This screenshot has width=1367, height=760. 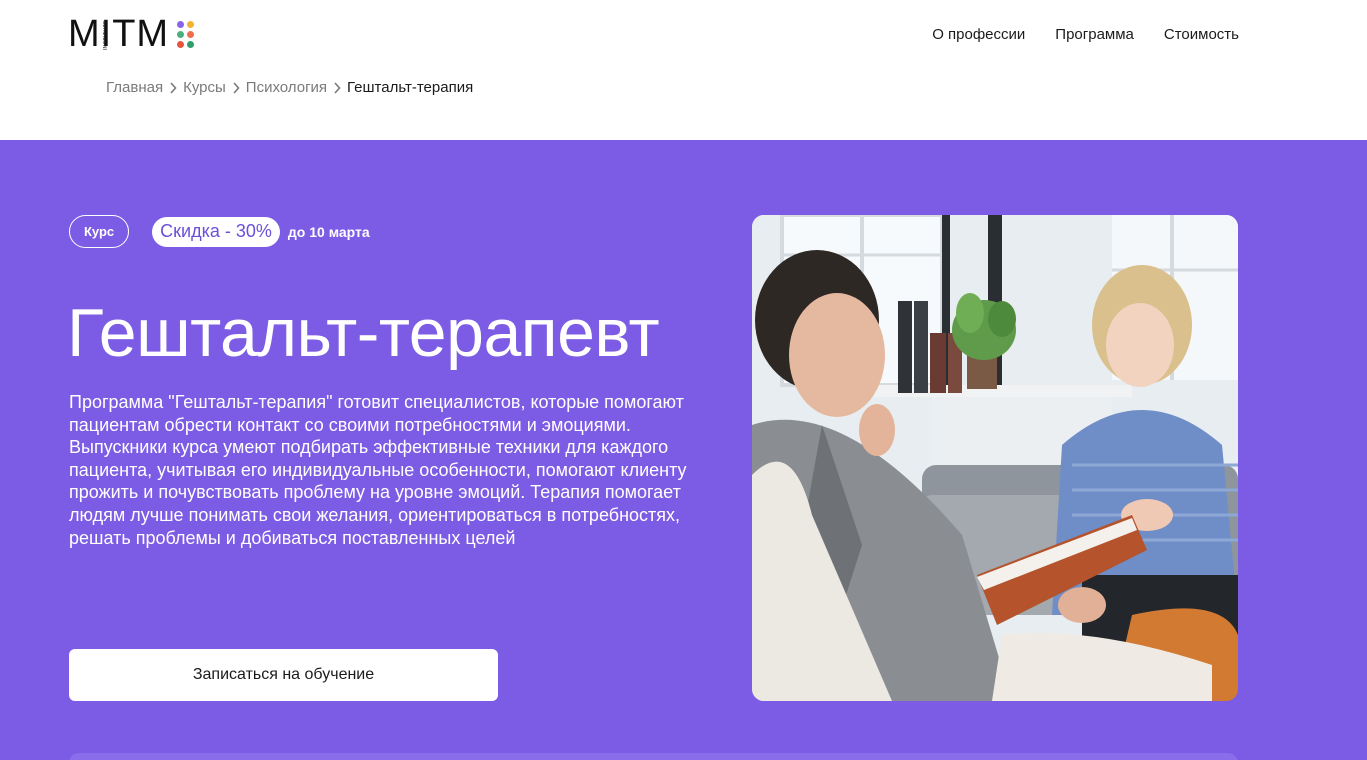 What do you see at coordinates (978, 35) in the screenshot?
I see `nav-link-about-profession: О профессии` at bounding box center [978, 35].